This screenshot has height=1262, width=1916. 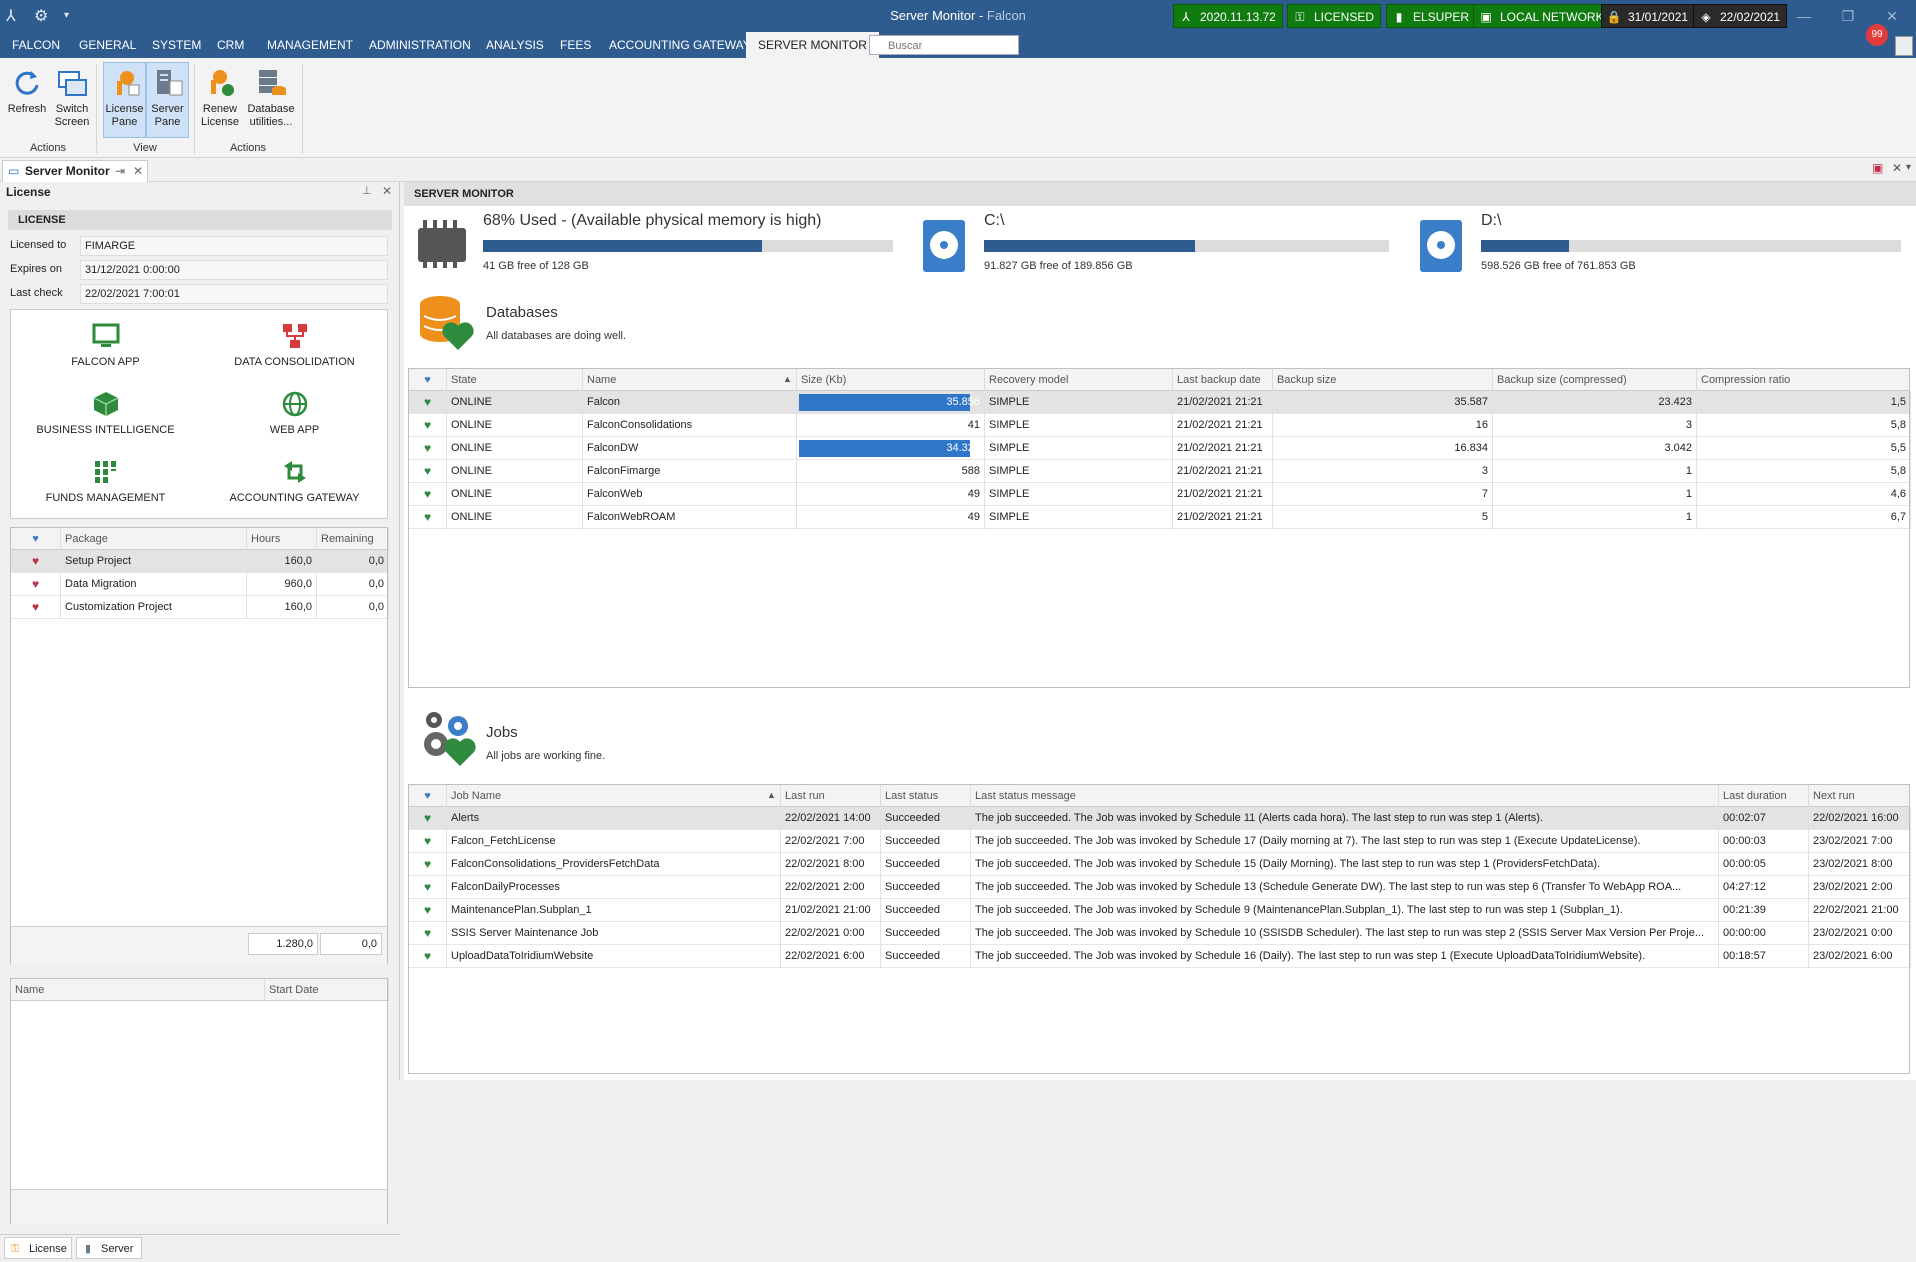 What do you see at coordinates (1648, 16) in the screenshot?
I see `lock-date-badge: 🔒 31/01/2021` at bounding box center [1648, 16].